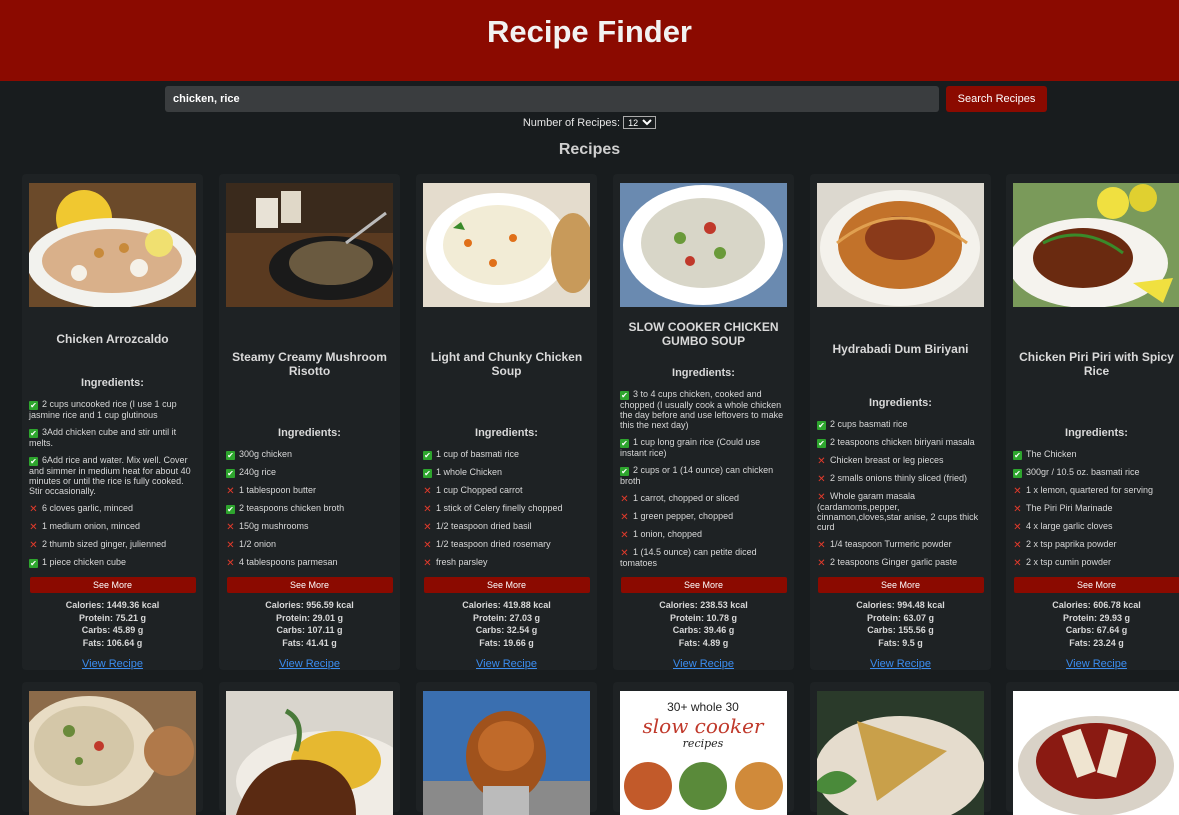 This screenshot has height=815, width=1179. What do you see at coordinates (703, 498) in the screenshot?
I see `ingredient-item: ✕1 carrot, chopped or sliced` at bounding box center [703, 498].